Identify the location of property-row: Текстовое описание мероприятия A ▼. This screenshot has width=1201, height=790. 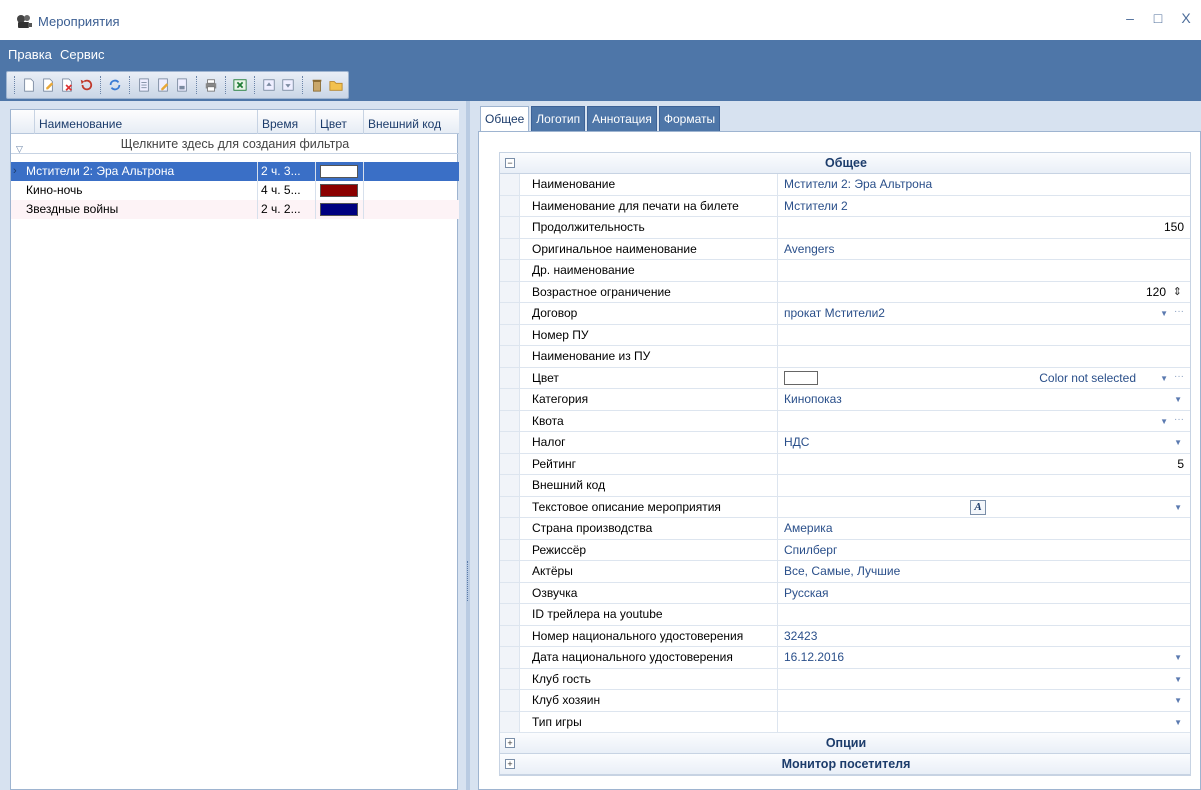
(845, 507).